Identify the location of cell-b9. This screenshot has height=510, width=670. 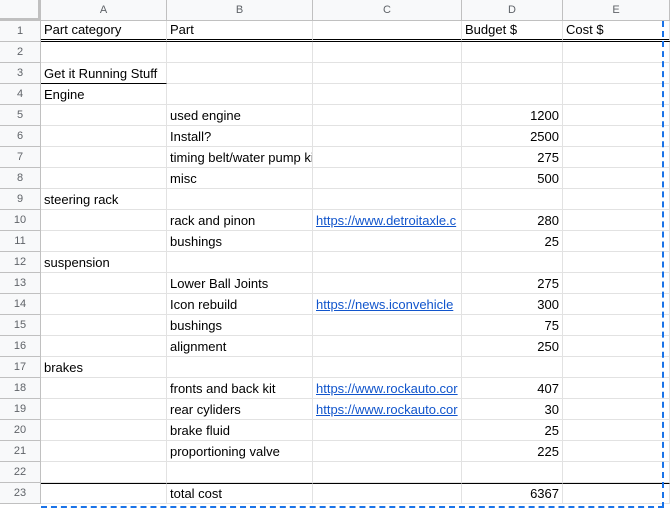
(240, 199).